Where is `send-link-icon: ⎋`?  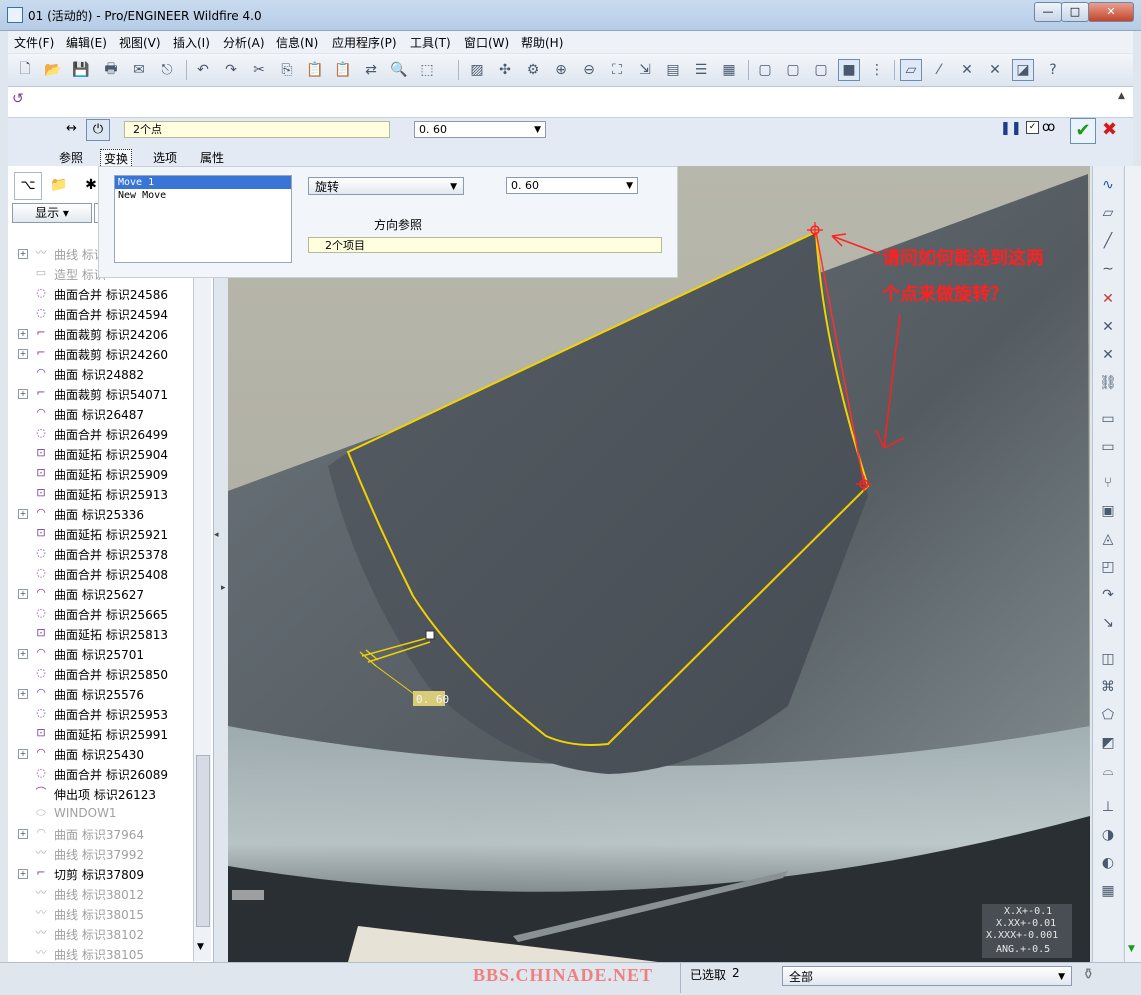 send-link-icon: ⎋ is located at coordinates (167, 70).